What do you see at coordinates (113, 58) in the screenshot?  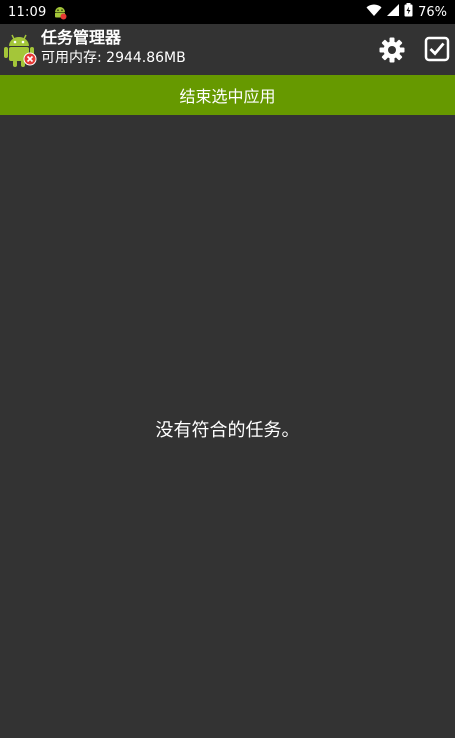 I see `available-memory: 可用内存: 2944.86MB` at bounding box center [113, 58].